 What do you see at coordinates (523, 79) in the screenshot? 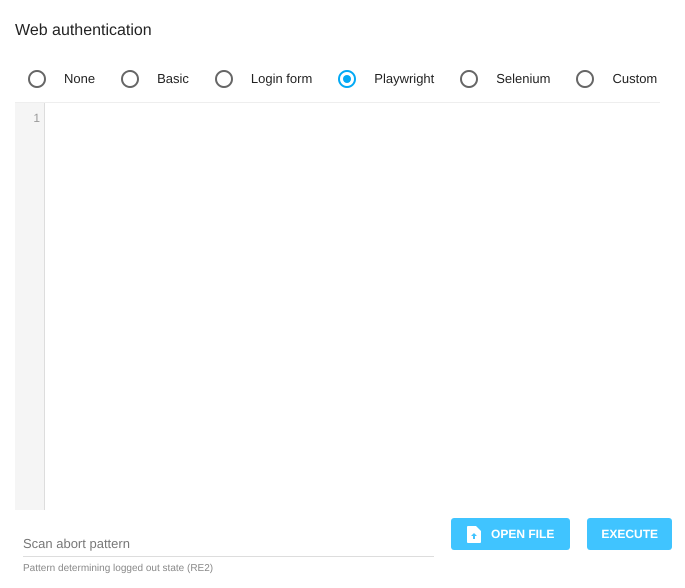
I see `radio-label: Selenium` at bounding box center [523, 79].